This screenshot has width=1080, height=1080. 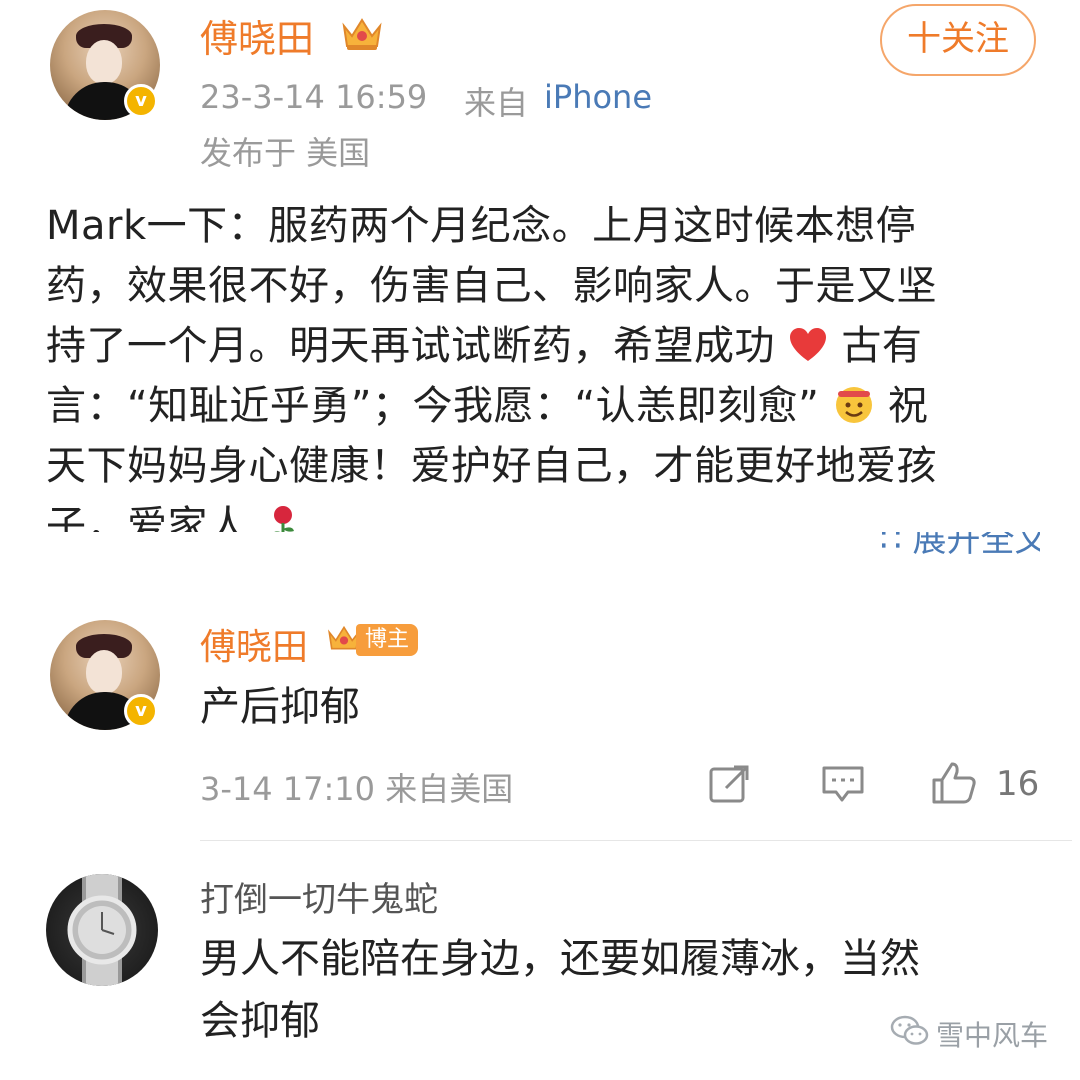 I want to click on post-body-text: 言：“知耻近乎勇”；今我愿：“认恙即刻愈”, so click(x=433, y=406).